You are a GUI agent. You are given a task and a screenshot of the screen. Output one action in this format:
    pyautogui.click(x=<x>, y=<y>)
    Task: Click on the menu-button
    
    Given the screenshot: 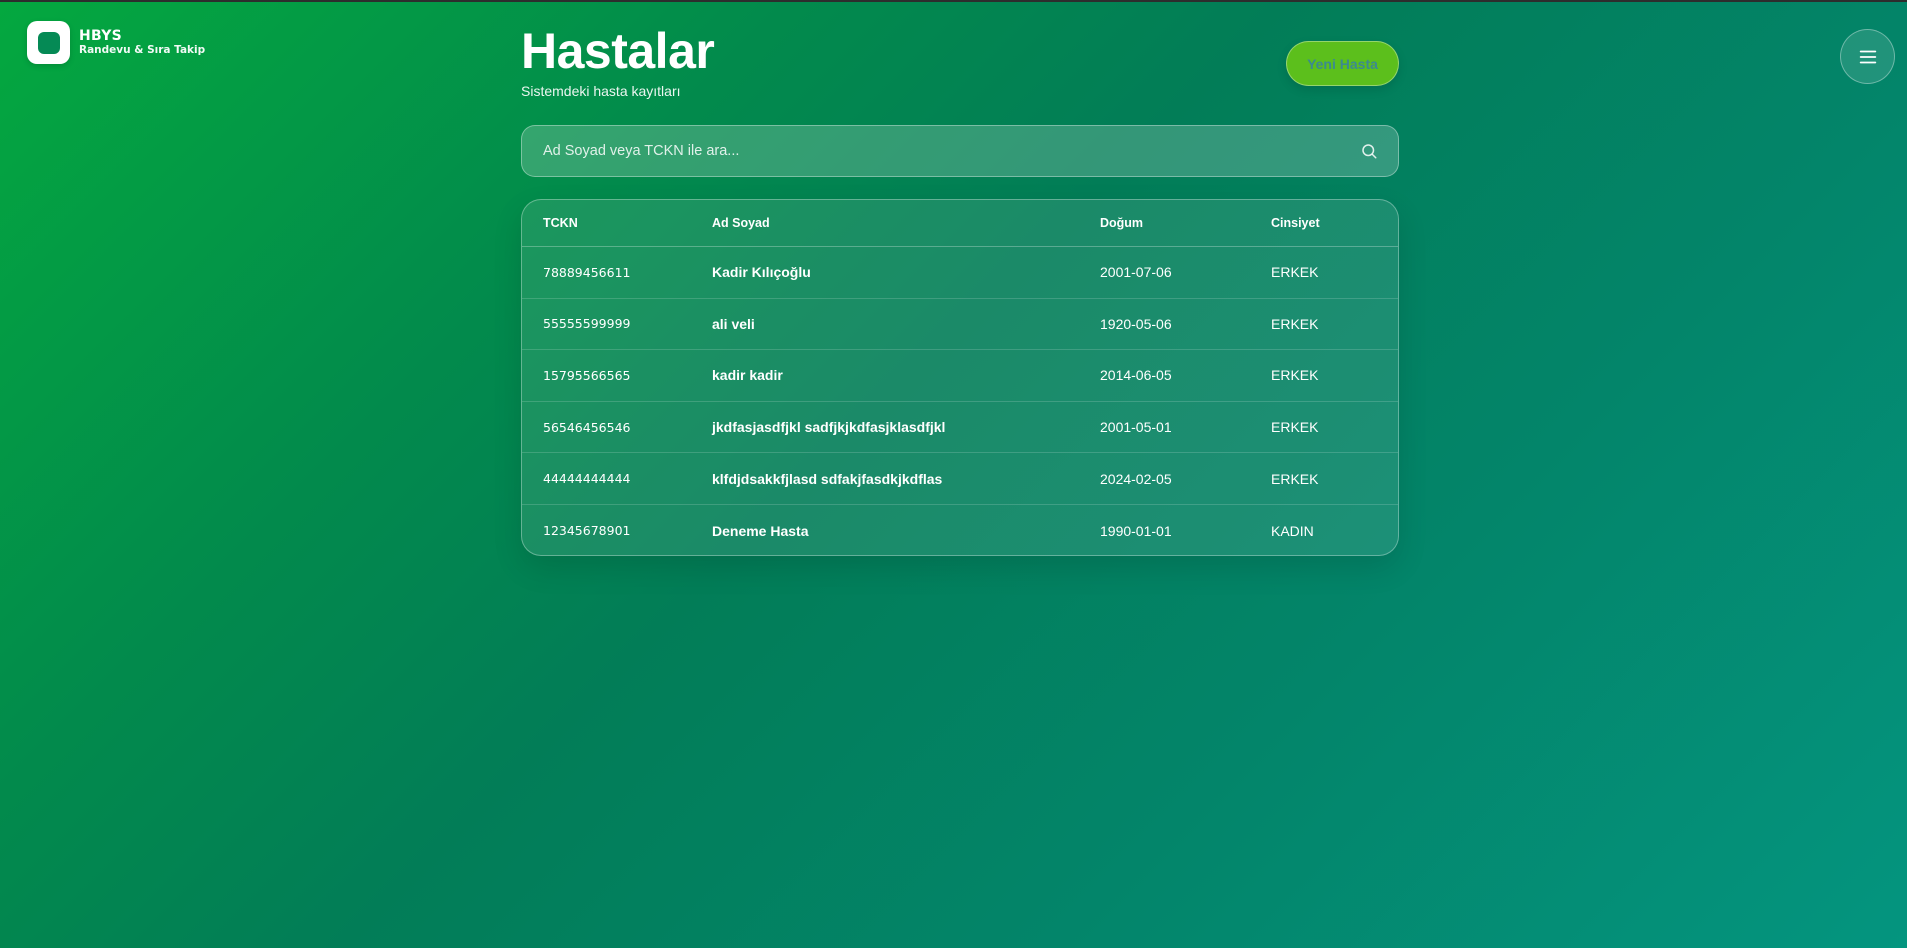 What is the action you would take?
    pyautogui.click(x=1867, y=56)
    